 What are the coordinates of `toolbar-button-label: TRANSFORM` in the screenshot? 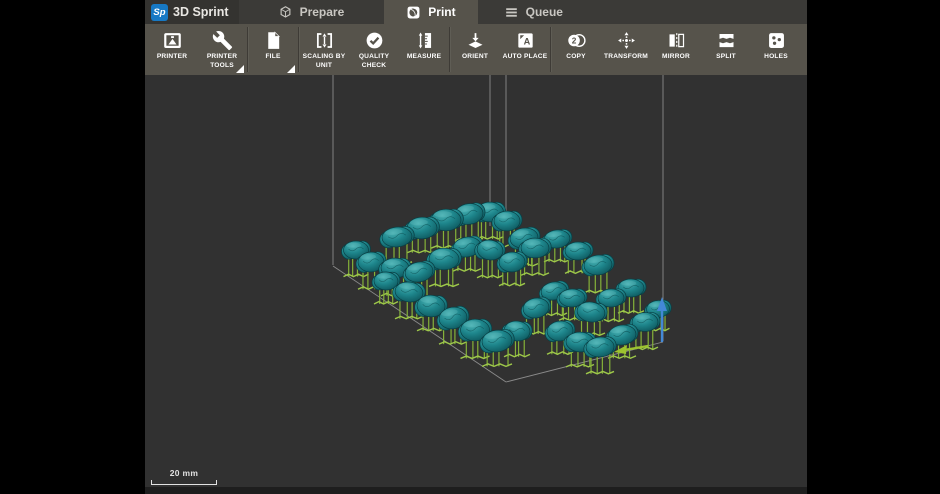 It's located at (626, 56).